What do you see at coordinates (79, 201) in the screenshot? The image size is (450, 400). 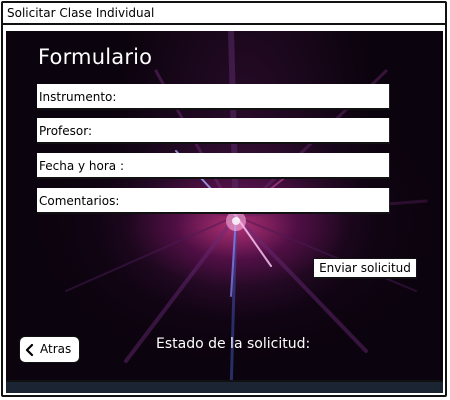 I see `comments-label: Comentarios:` at bounding box center [79, 201].